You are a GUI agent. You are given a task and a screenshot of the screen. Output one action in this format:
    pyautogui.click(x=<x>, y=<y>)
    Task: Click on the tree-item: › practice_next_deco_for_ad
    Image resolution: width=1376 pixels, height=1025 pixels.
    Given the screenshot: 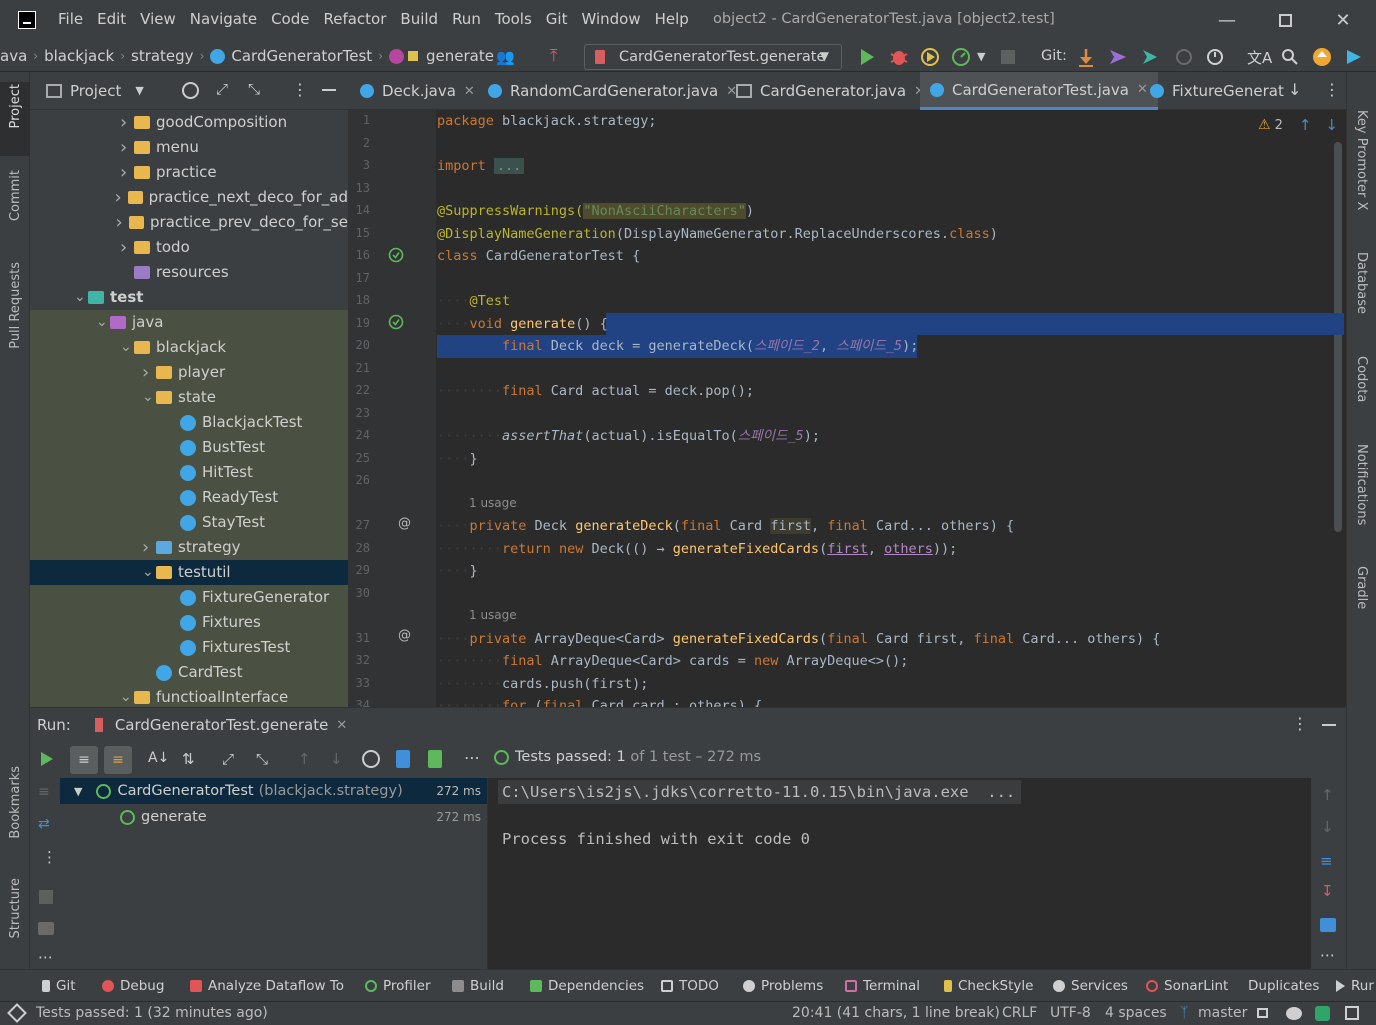 What is the action you would take?
    pyautogui.click(x=189, y=197)
    